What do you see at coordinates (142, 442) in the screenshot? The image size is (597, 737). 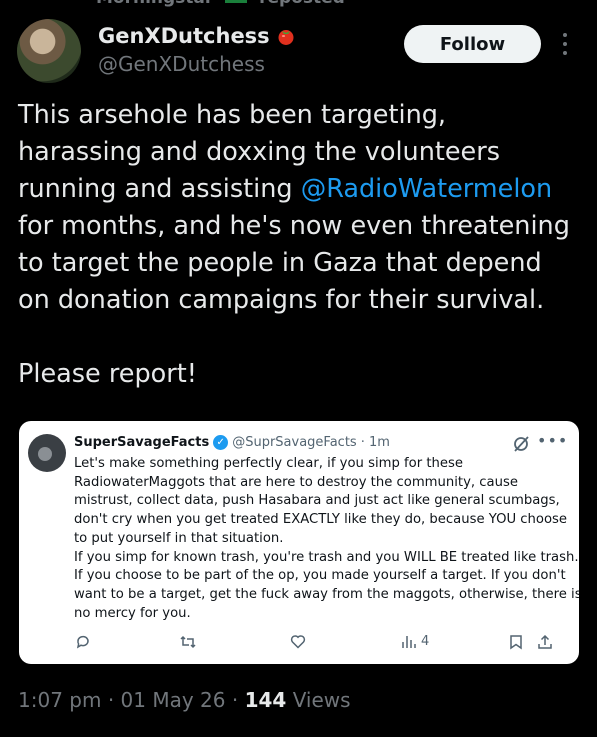 I see `quote-display-name: SuperSavageFacts` at bounding box center [142, 442].